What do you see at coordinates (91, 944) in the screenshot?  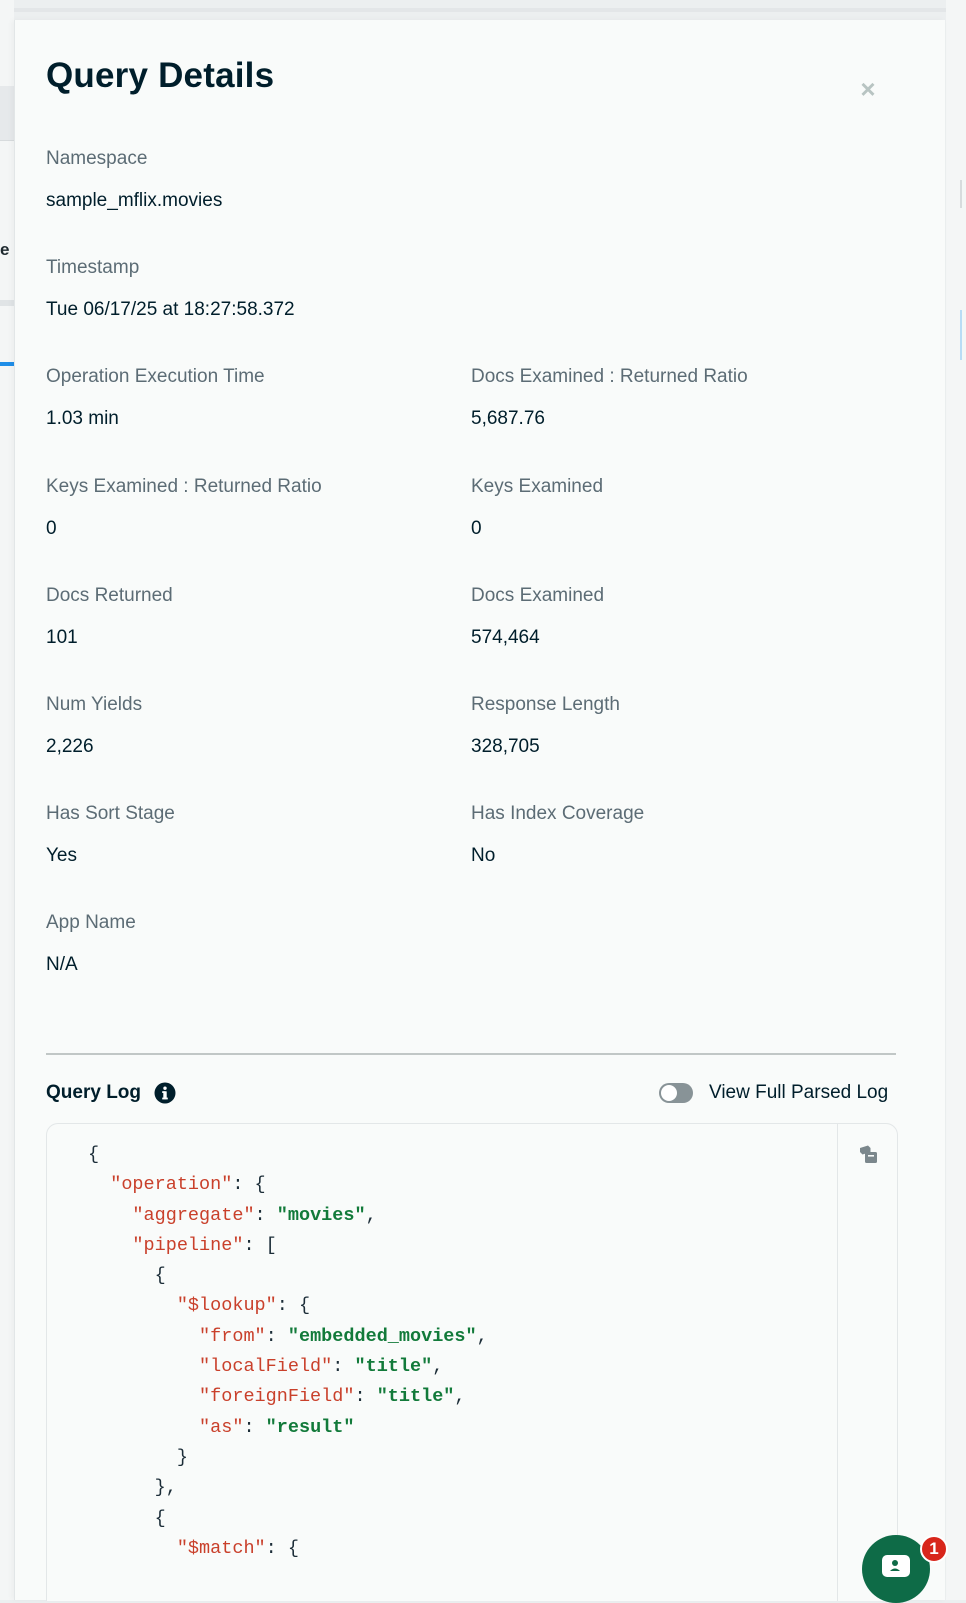 I see `app-name-field: App Name N/A` at bounding box center [91, 944].